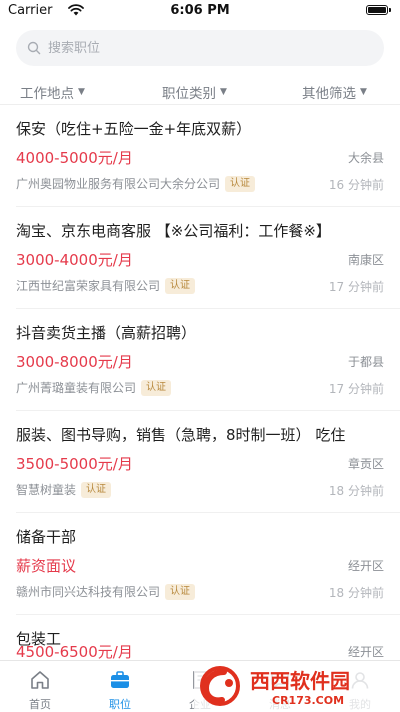  Describe the element at coordinates (189, 94) in the screenshot. I see `filter-category-label: 职位类别` at that location.